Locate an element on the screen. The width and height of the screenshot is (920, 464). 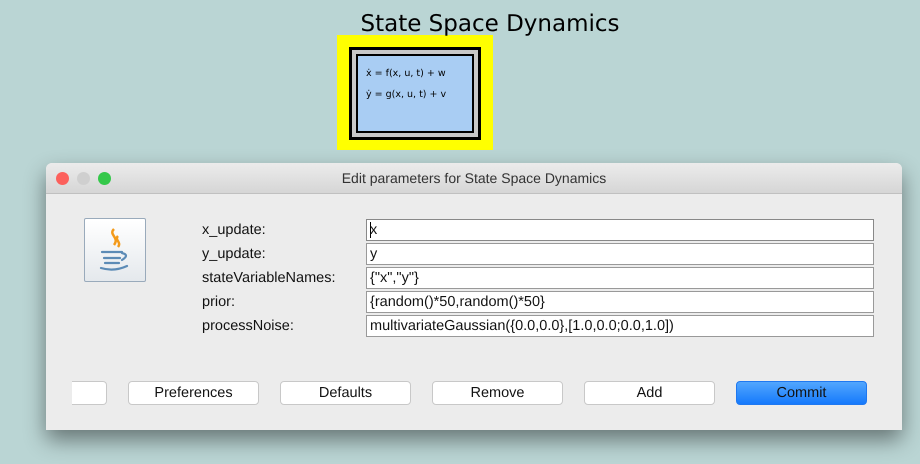
input-field: {random()*50,random()*50} is located at coordinates (620, 302).